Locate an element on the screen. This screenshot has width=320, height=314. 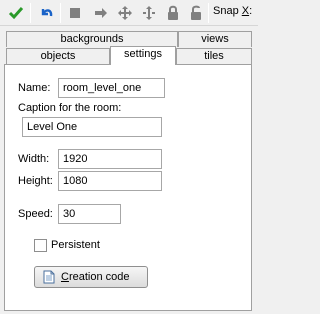
room-width-input: 1920 is located at coordinates (110, 159).